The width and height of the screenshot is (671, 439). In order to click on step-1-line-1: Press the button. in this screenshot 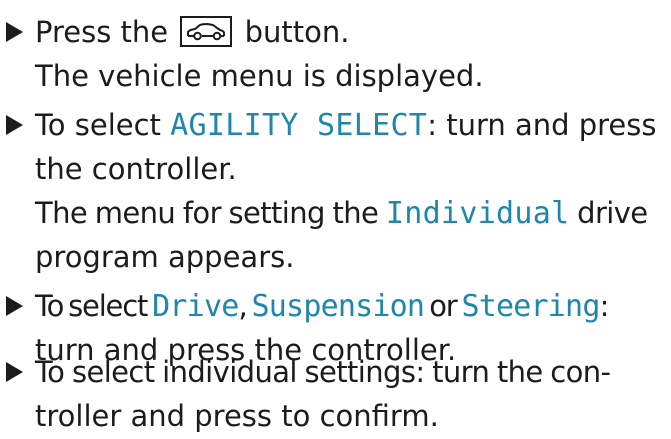, I will do `click(192, 32)`.